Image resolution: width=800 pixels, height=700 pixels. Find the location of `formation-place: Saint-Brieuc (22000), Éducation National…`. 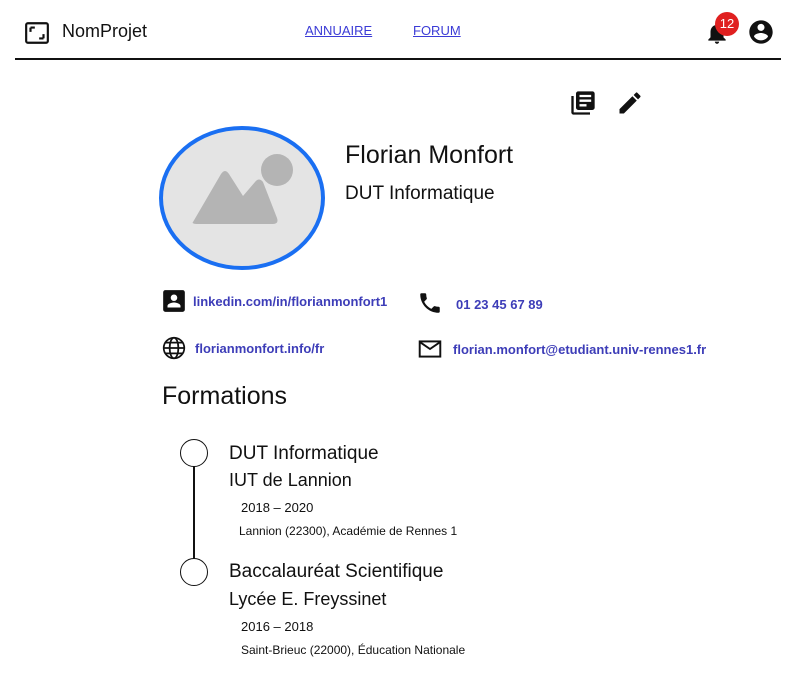

formation-place: Saint-Brieuc (22000), Éducation National… is located at coordinates (353, 650).